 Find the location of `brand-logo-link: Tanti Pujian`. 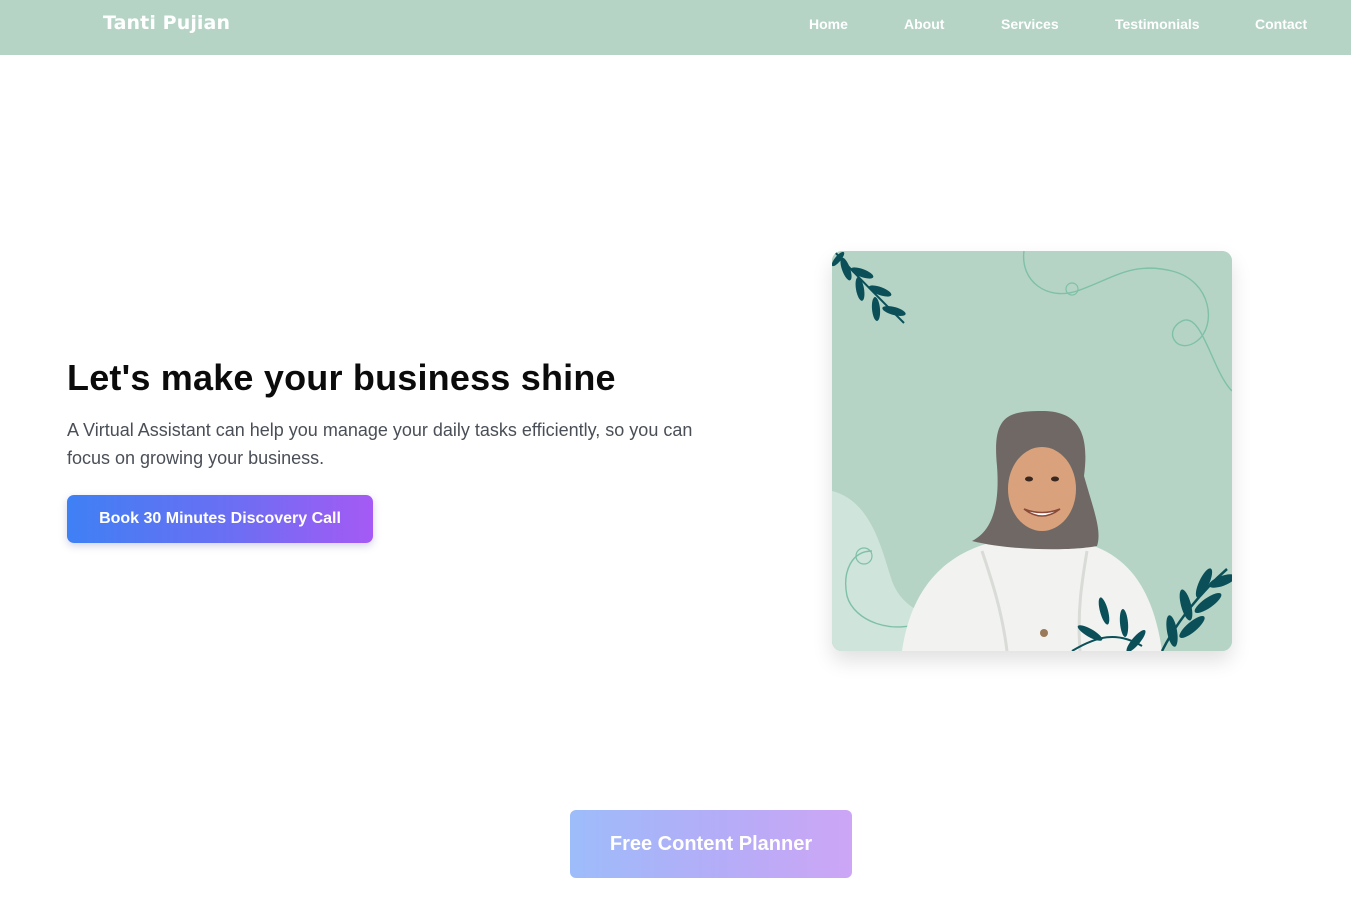

brand-logo-link: Tanti Pujian is located at coordinates (166, 23).